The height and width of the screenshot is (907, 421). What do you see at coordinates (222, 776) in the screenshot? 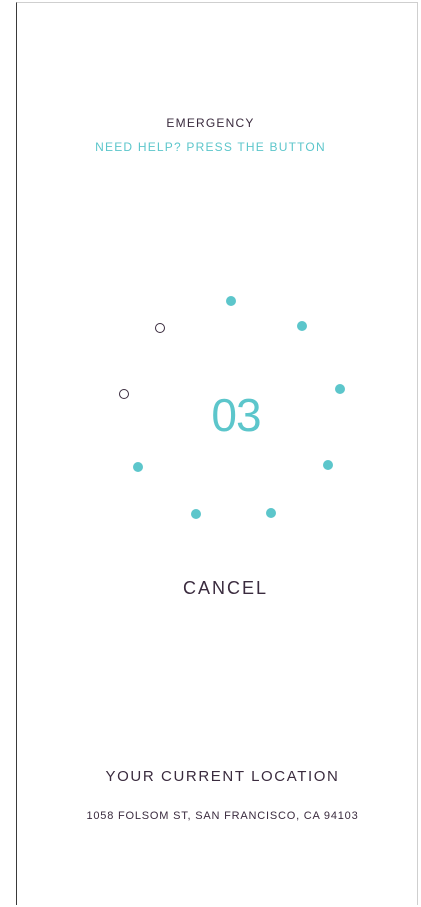
I see `location-title: YOUR CURRENT LOCATION` at bounding box center [222, 776].